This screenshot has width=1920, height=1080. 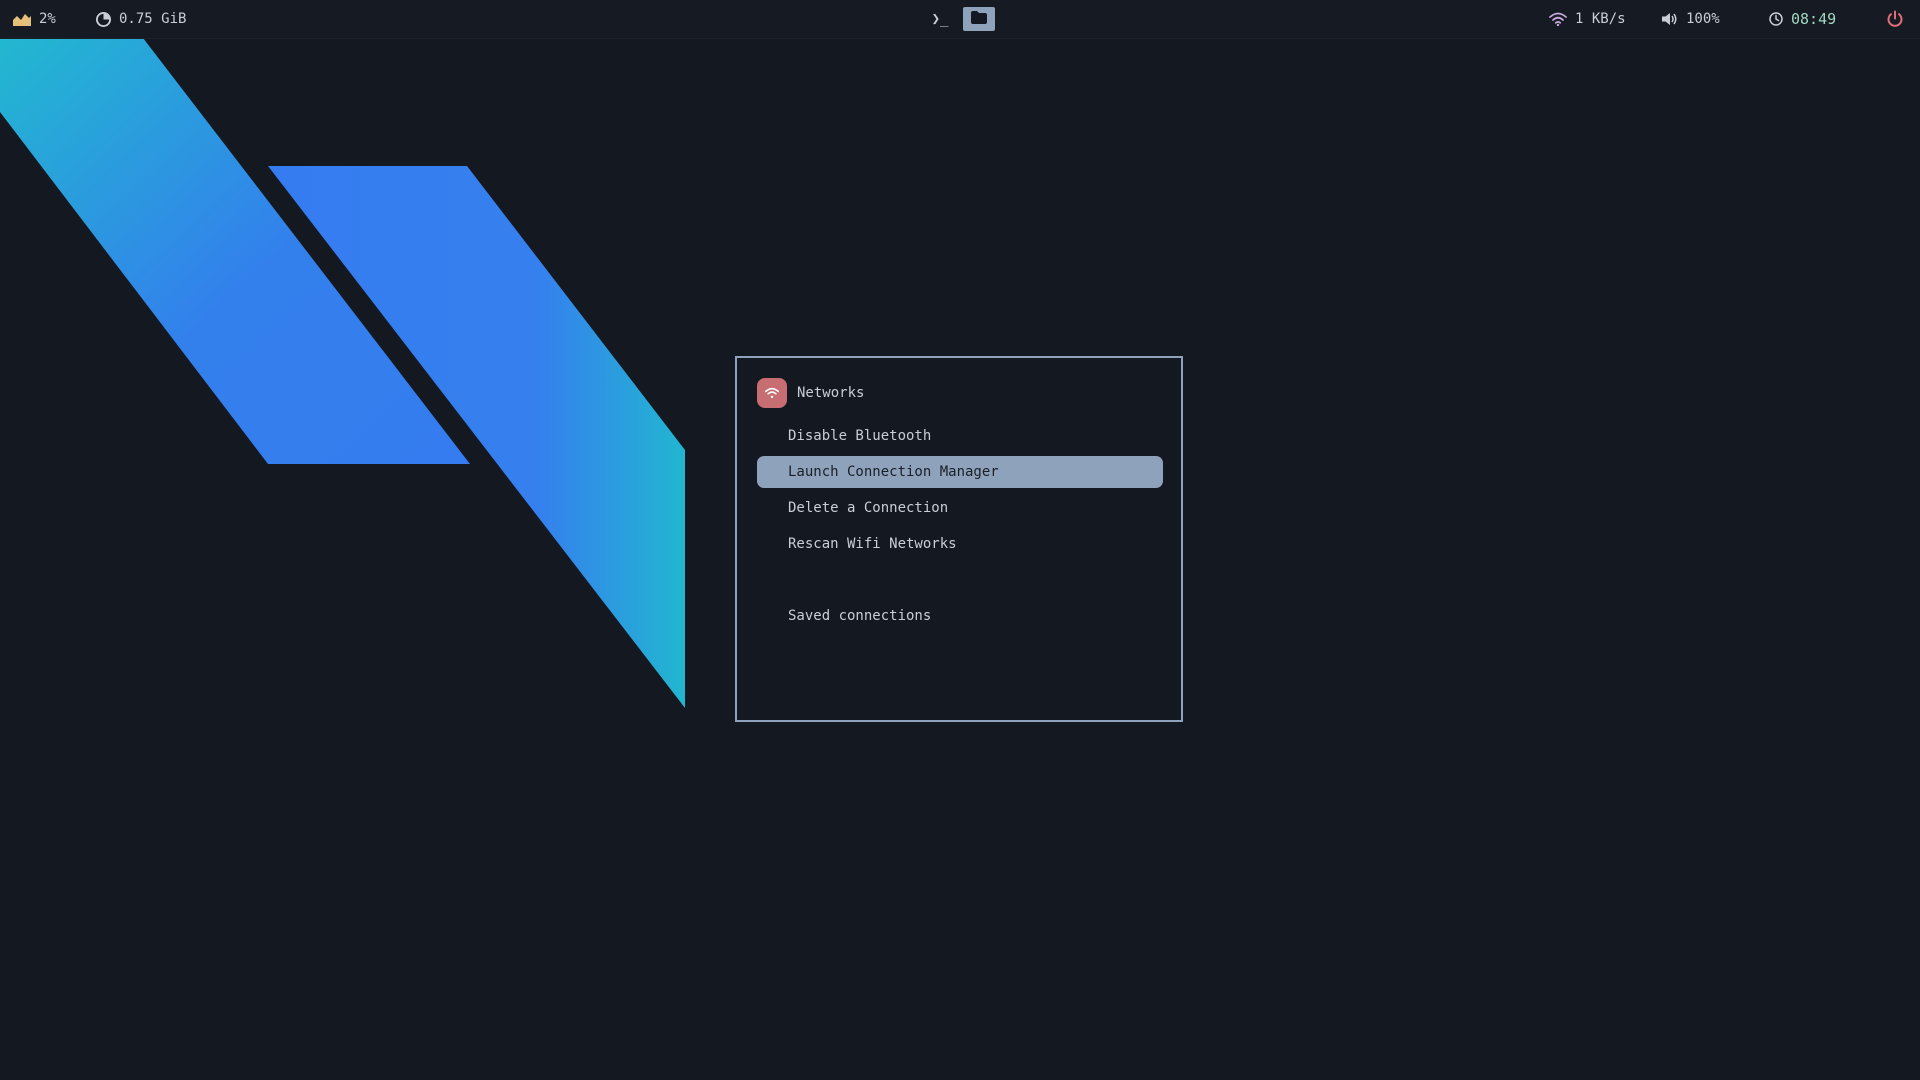 What do you see at coordinates (960, 580) in the screenshot?
I see `menu-entry-blank` at bounding box center [960, 580].